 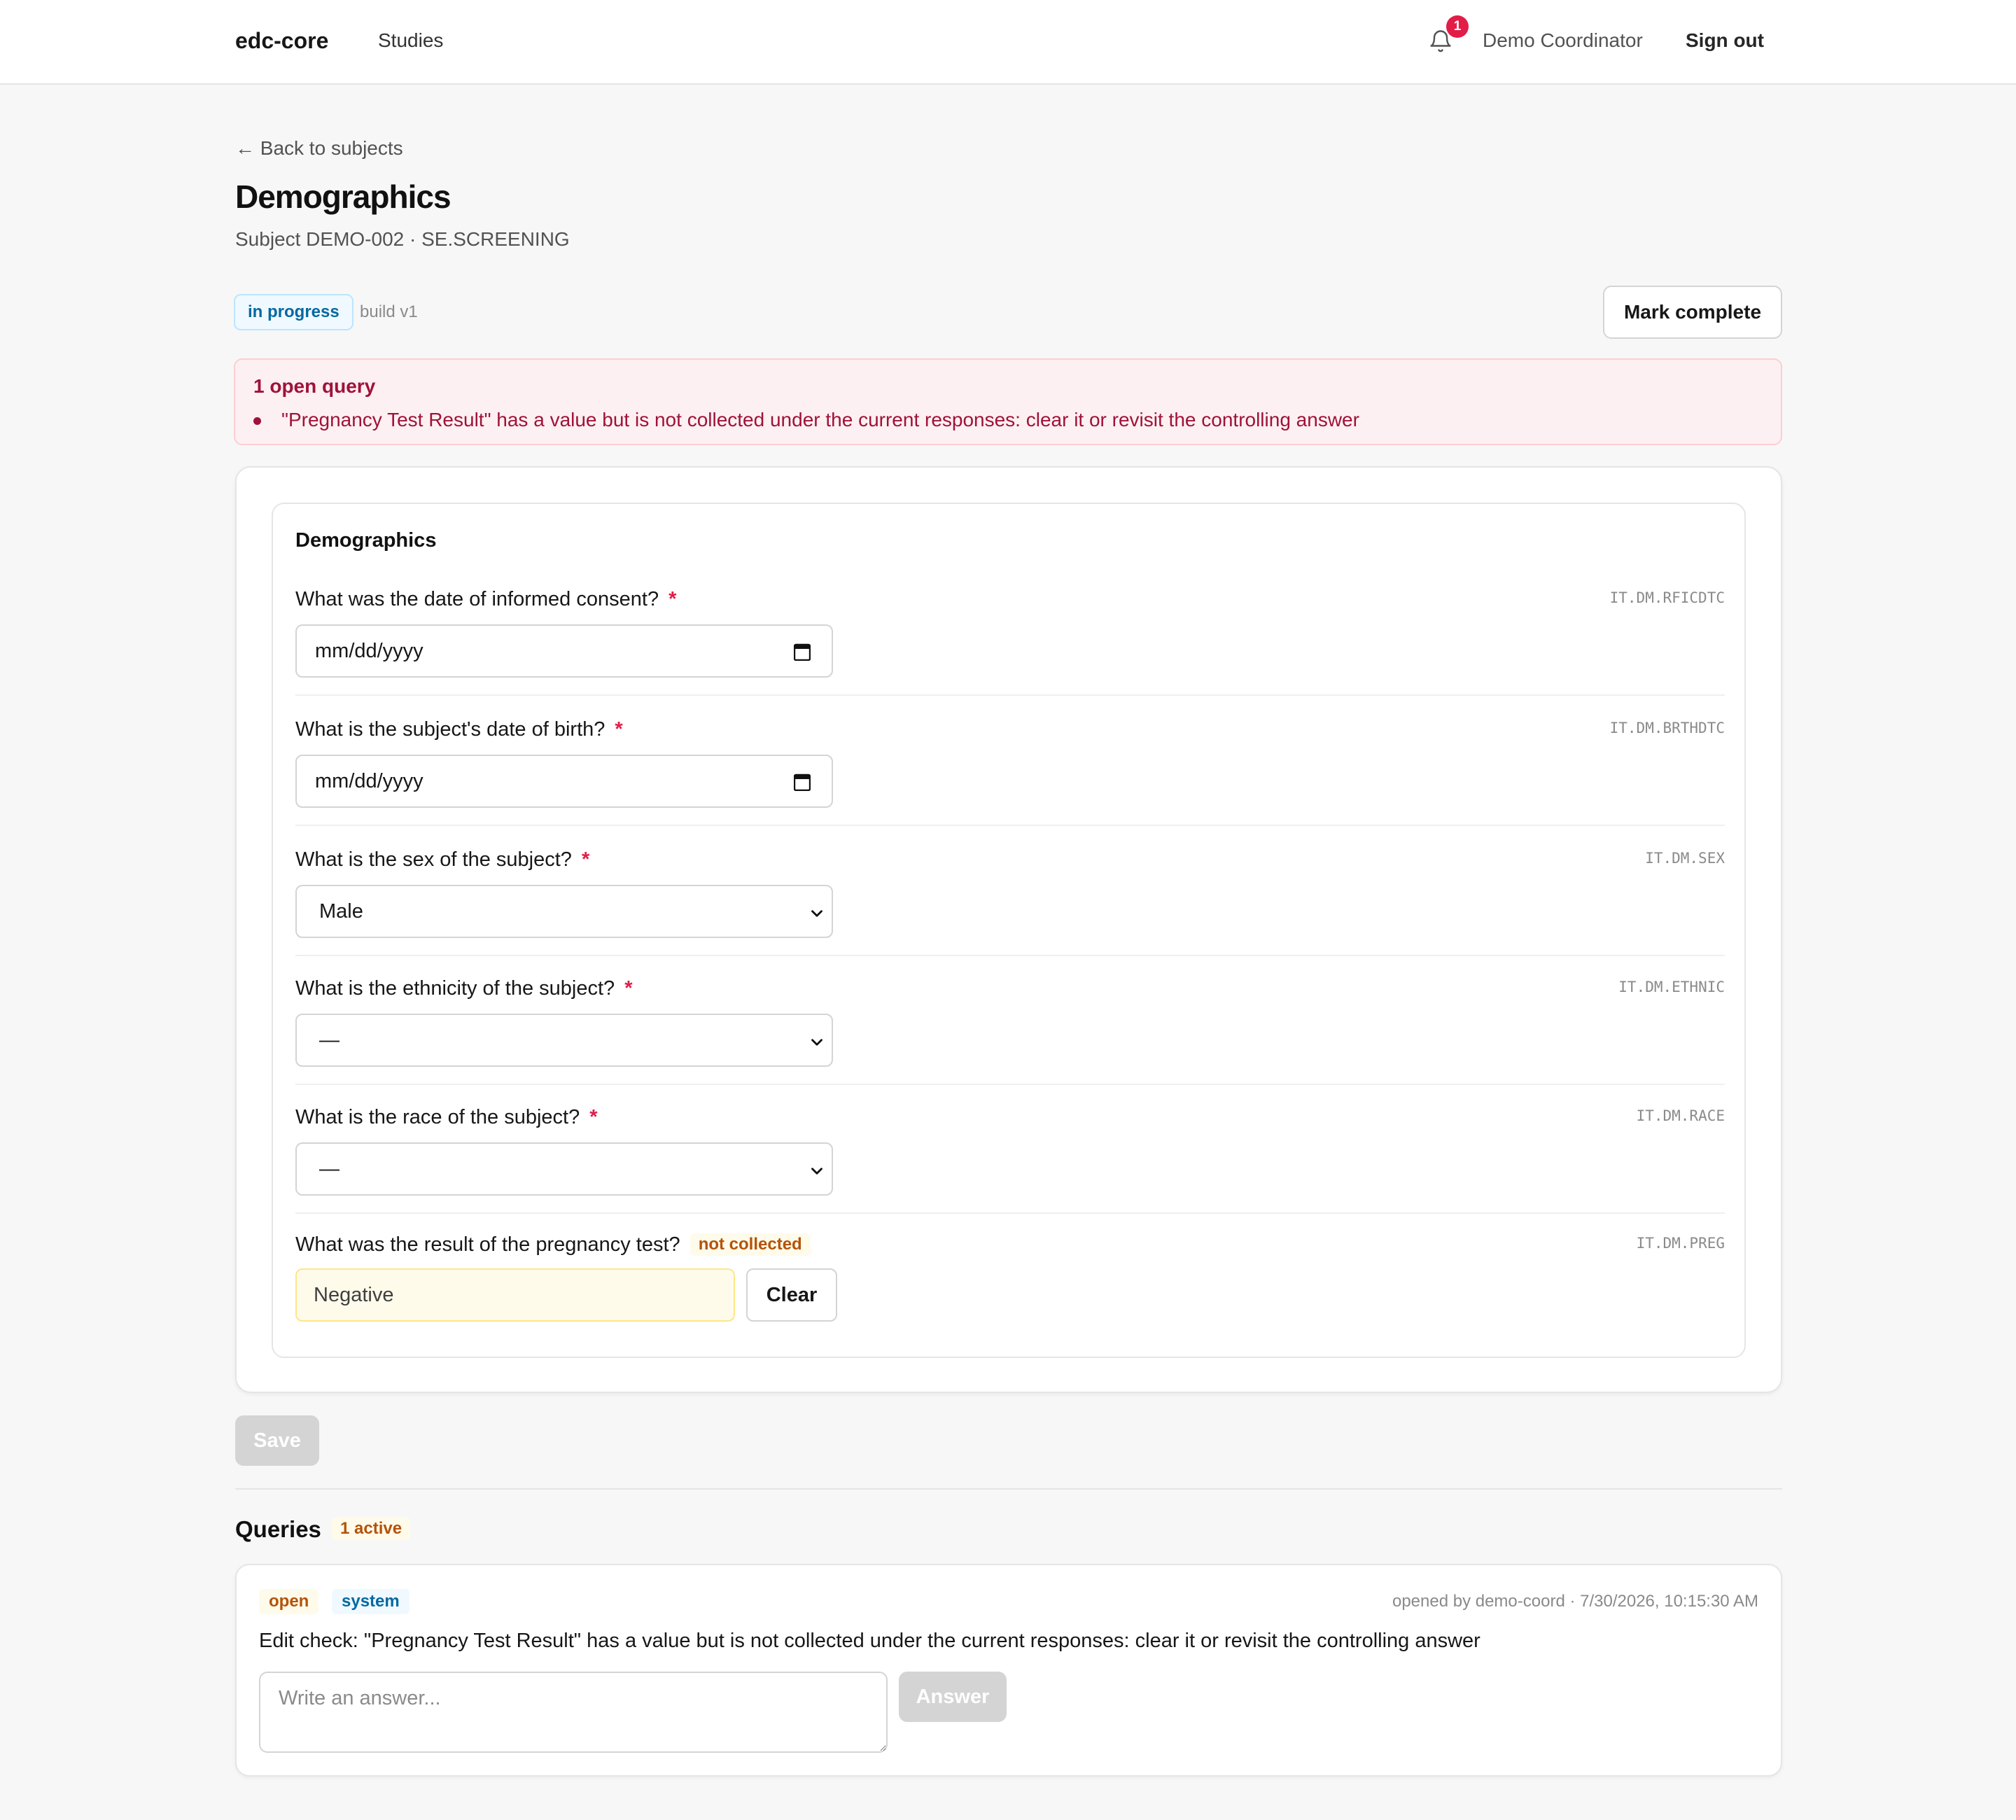 What do you see at coordinates (1692, 312) in the screenshot?
I see `mark-complete-button: Mark complete` at bounding box center [1692, 312].